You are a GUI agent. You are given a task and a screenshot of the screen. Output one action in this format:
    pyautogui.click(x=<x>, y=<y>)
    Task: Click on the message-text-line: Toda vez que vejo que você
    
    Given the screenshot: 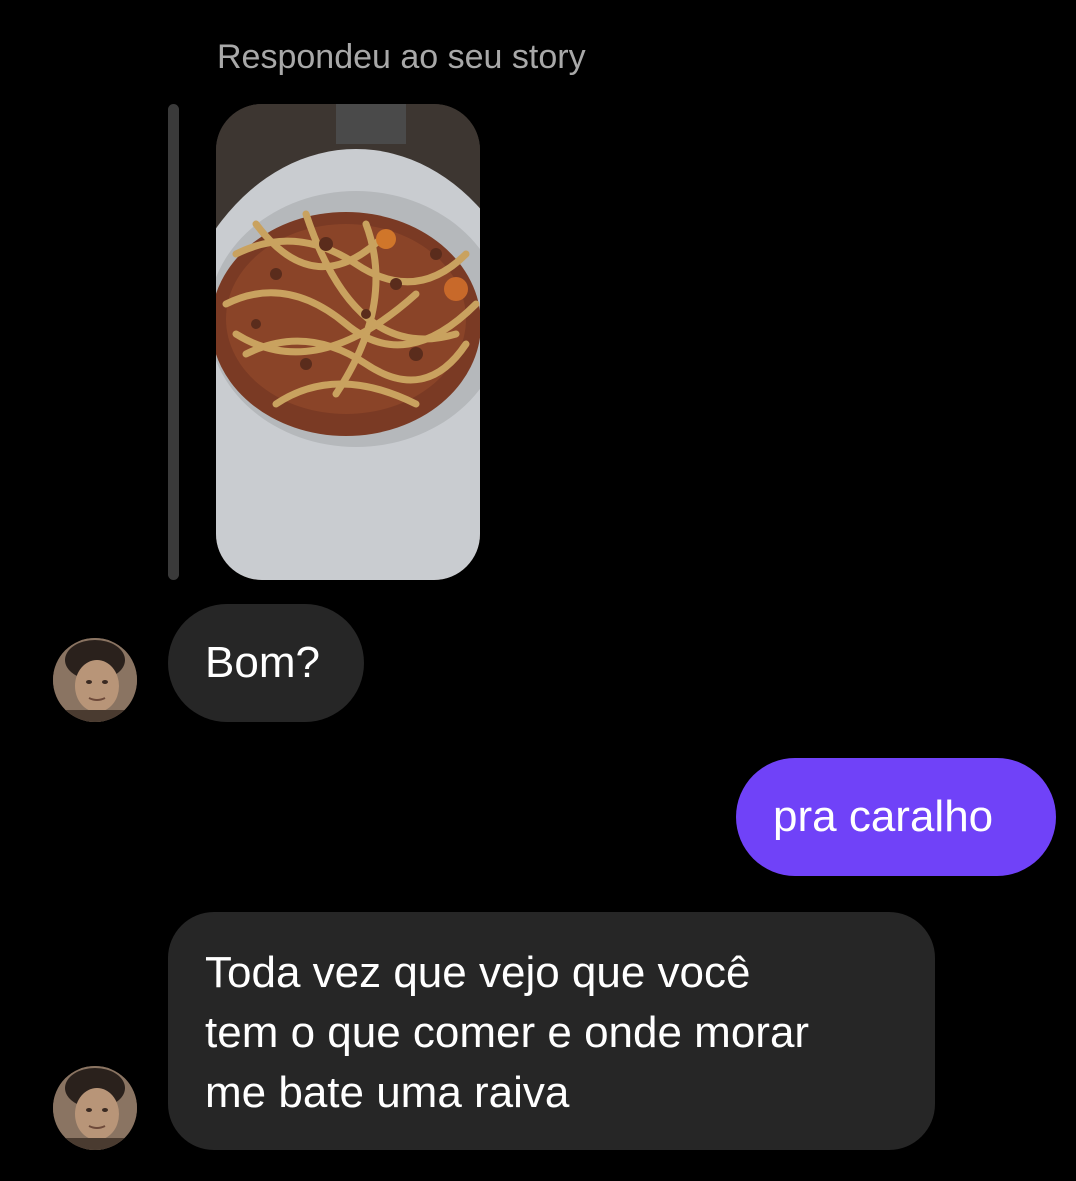 What is the action you would take?
    pyautogui.click(x=478, y=972)
    